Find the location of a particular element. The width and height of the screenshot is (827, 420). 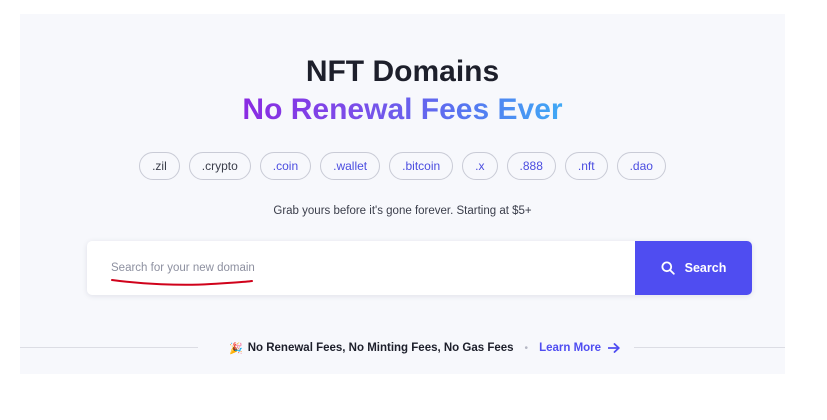

chip-zil: .zil is located at coordinates (159, 166).